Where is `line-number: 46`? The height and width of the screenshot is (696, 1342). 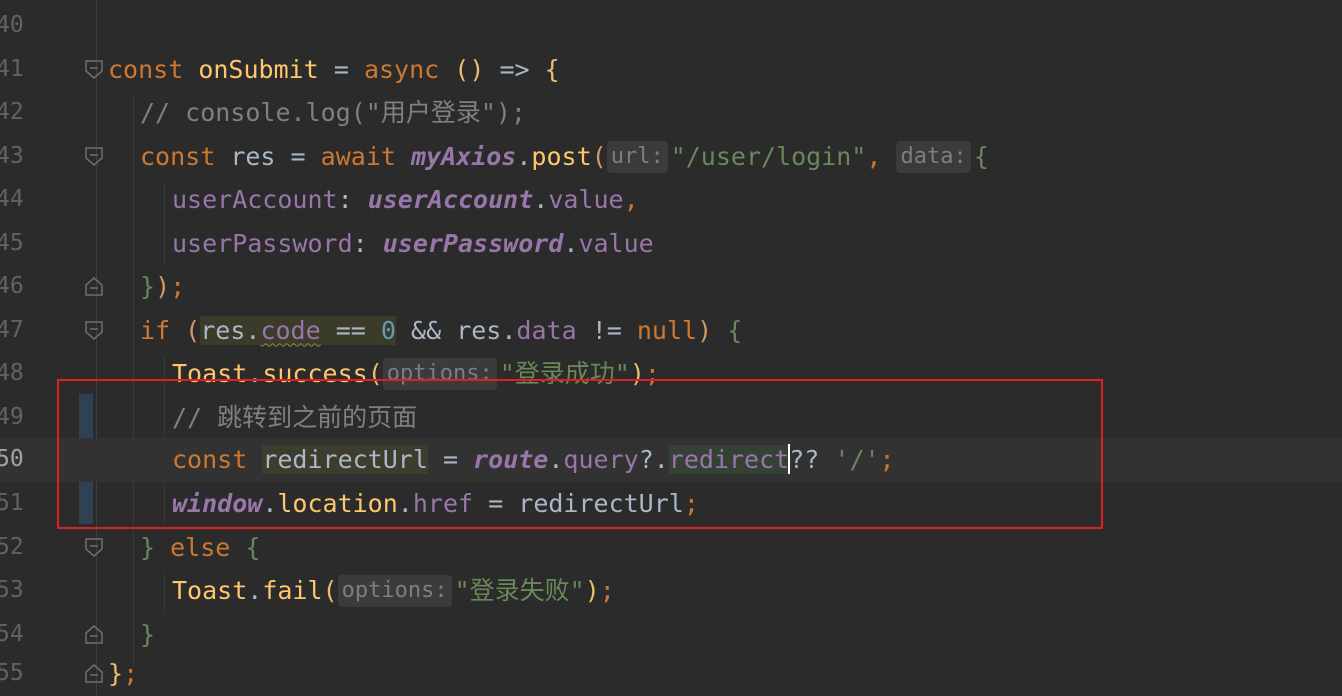 line-number: 46 is located at coordinates (12, 286).